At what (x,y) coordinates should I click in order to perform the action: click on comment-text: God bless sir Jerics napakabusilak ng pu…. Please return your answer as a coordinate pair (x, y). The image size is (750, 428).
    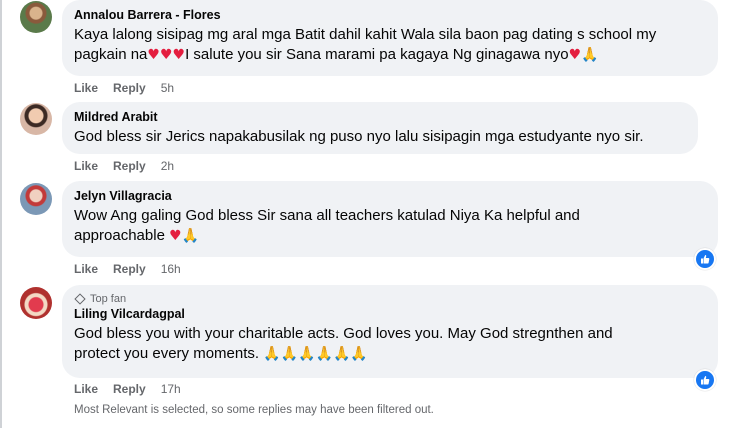
    Looking at the image, I should click on (359, 136).